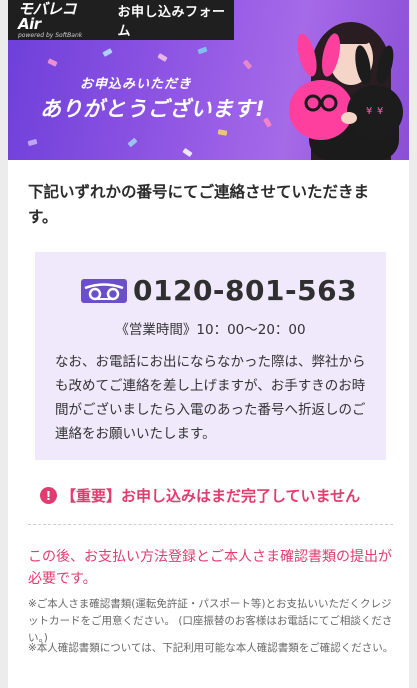  Describe the element at coordinates (245, 290) in the screenshot. I see `phone-number-link: 0120-801-563` at that location.